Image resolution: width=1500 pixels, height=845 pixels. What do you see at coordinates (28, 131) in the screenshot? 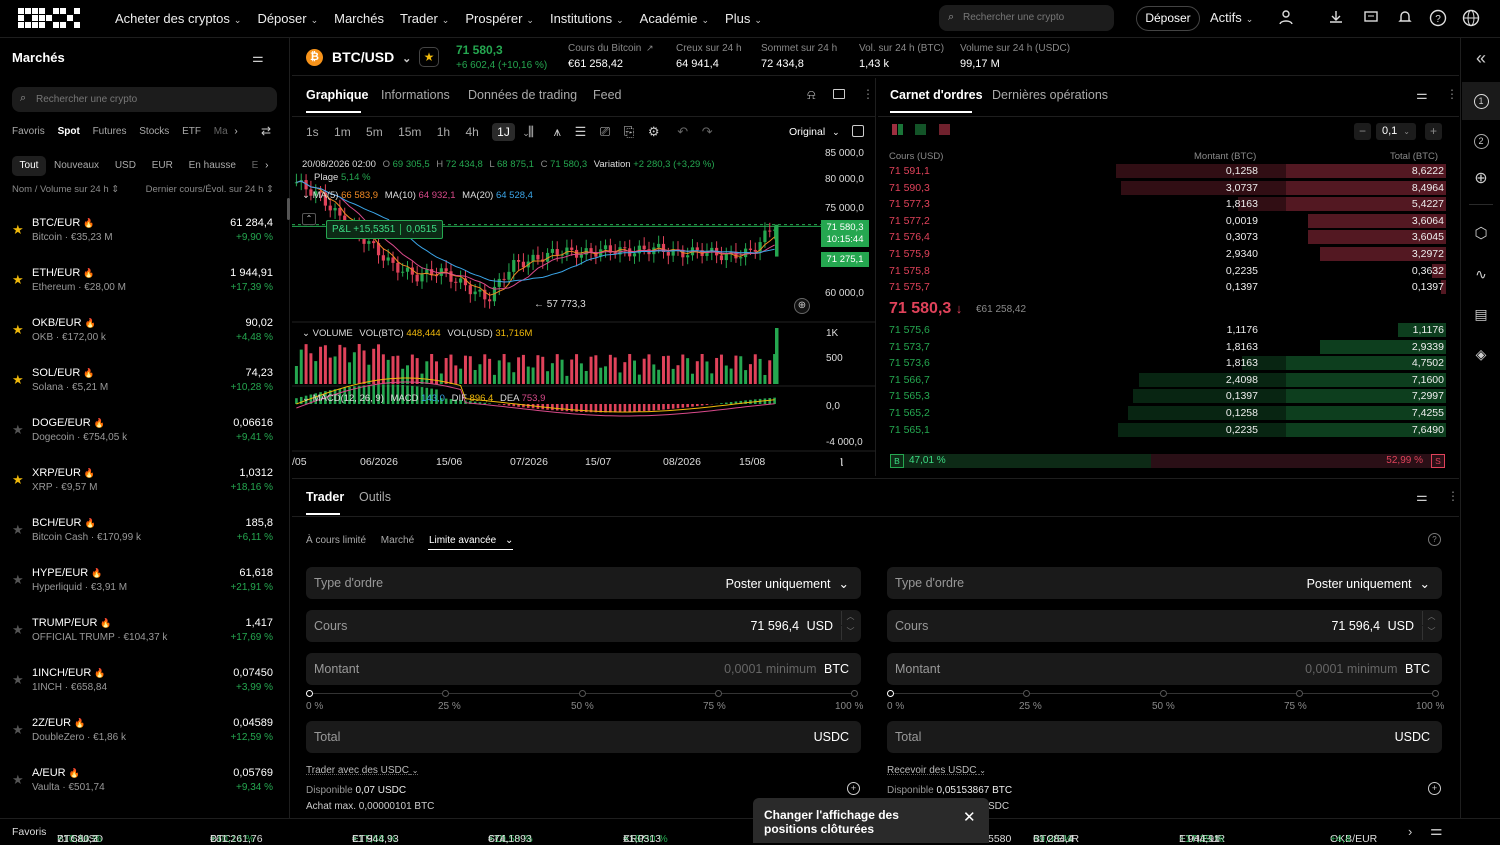
I see `tab-favorites: Favoris` at bounding box center [28, 131].